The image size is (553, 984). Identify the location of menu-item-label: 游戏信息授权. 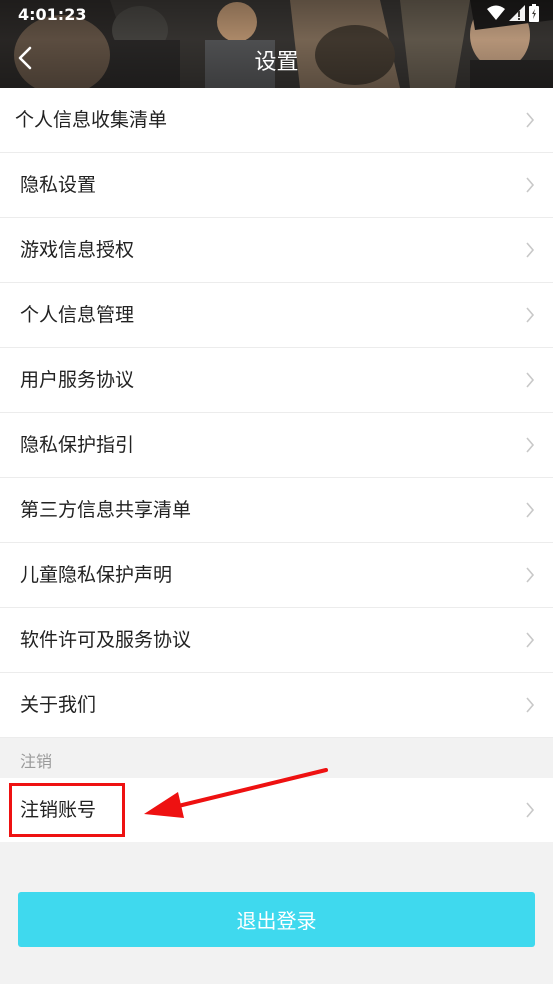
(77, 250).